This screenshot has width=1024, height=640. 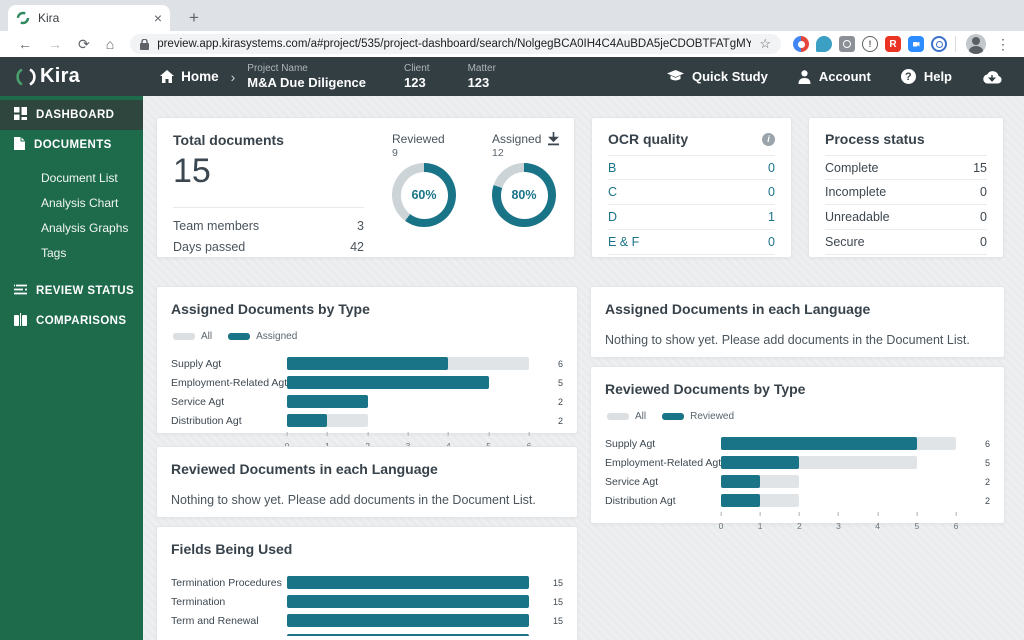 What do you see at coordinates (760, 526) in the screenshot?
I see `tick-label: 1` at bounding box center [760, 526].